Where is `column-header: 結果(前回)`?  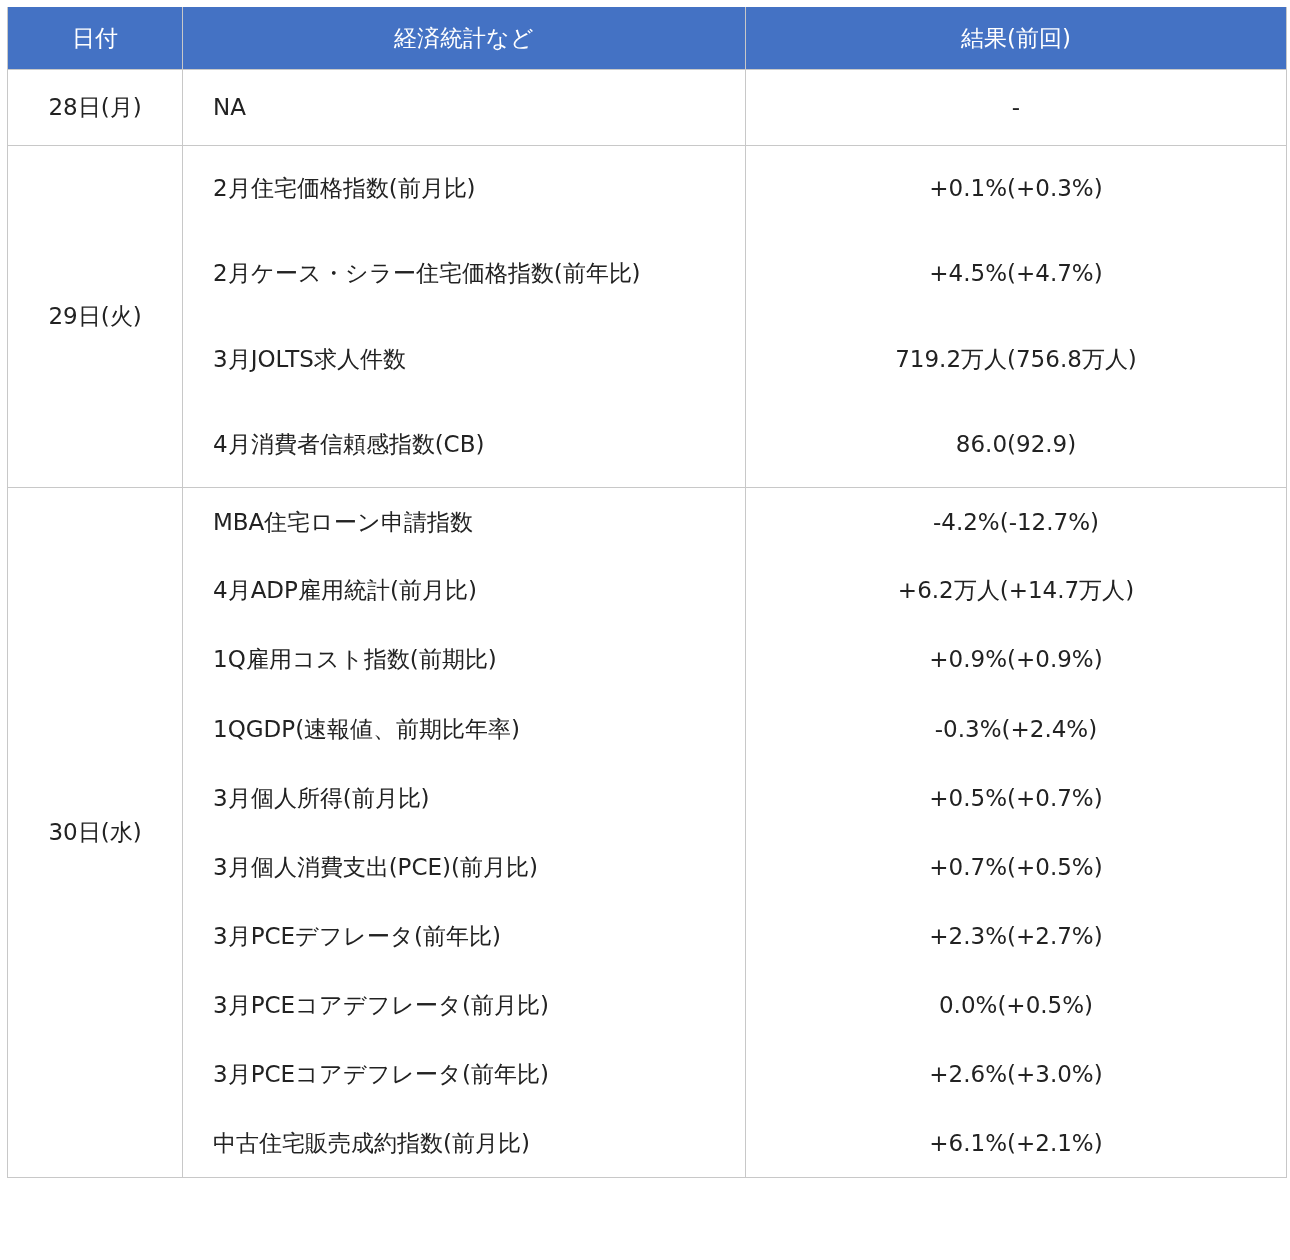 column-header: 結果(前回) is located at coordinates (1016, 38).